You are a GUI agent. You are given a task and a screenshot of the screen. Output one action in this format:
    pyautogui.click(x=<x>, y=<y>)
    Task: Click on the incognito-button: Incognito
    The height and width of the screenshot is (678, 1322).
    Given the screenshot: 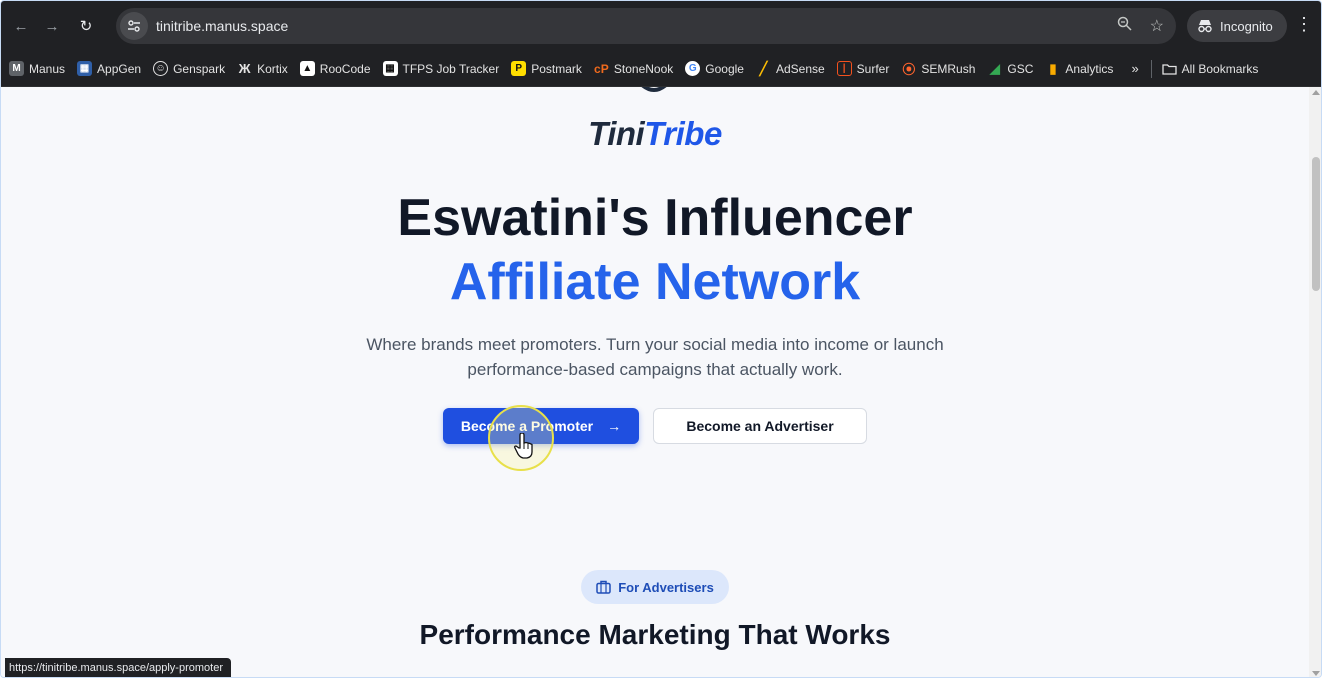 What is the action you would take?
    pyautogui.click(x=1237, y=26)
    